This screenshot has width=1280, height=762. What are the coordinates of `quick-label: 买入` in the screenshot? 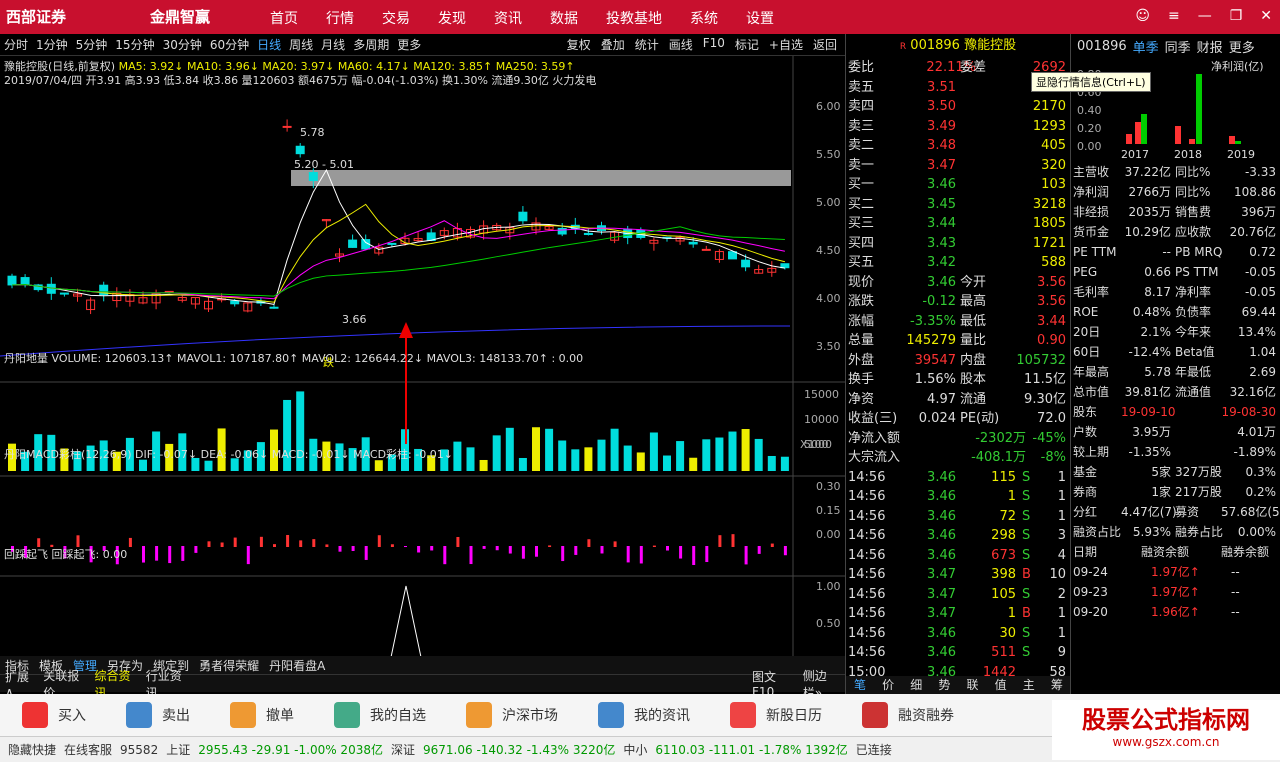 It's located at (72, 716).